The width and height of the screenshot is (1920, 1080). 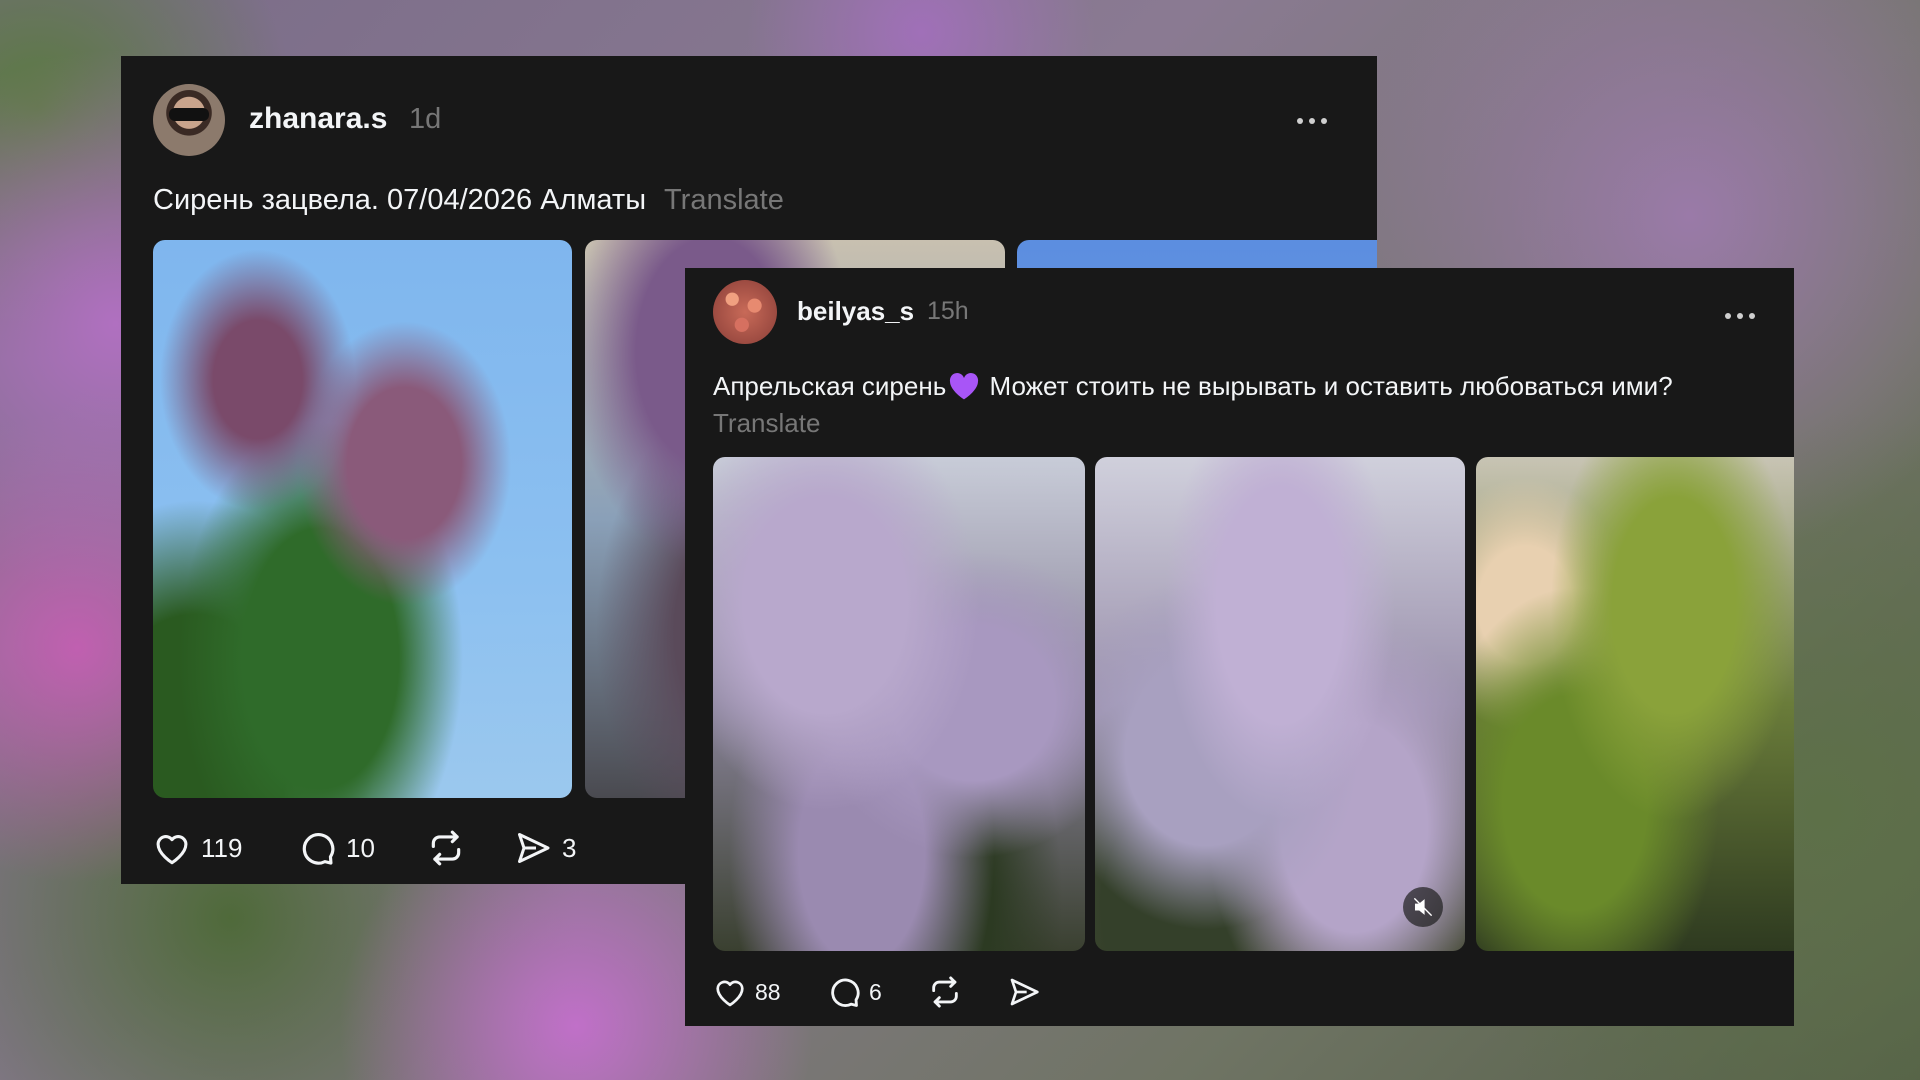 What do you see at coordinates (855, 311) in the screenshot?
I see `username: beilyas_s` at bounding box center [855, 311].